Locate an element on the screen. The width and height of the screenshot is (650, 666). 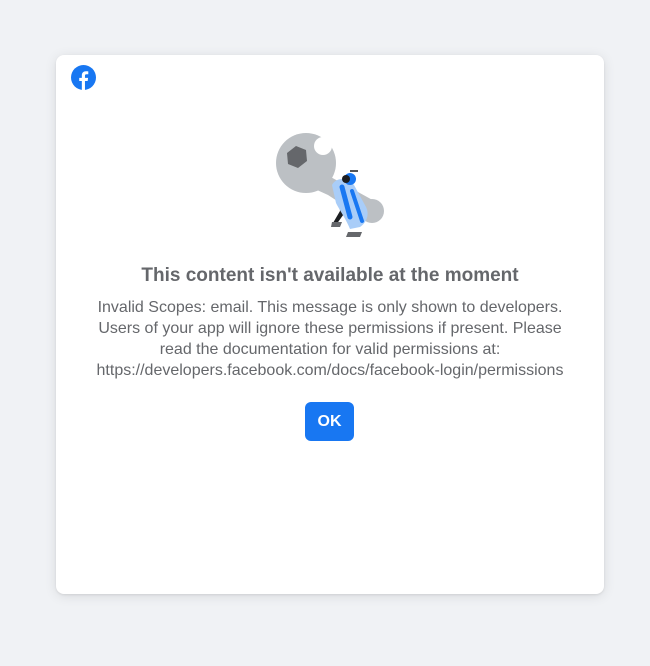
ok-button: OK is located at coordinates (329, 421).